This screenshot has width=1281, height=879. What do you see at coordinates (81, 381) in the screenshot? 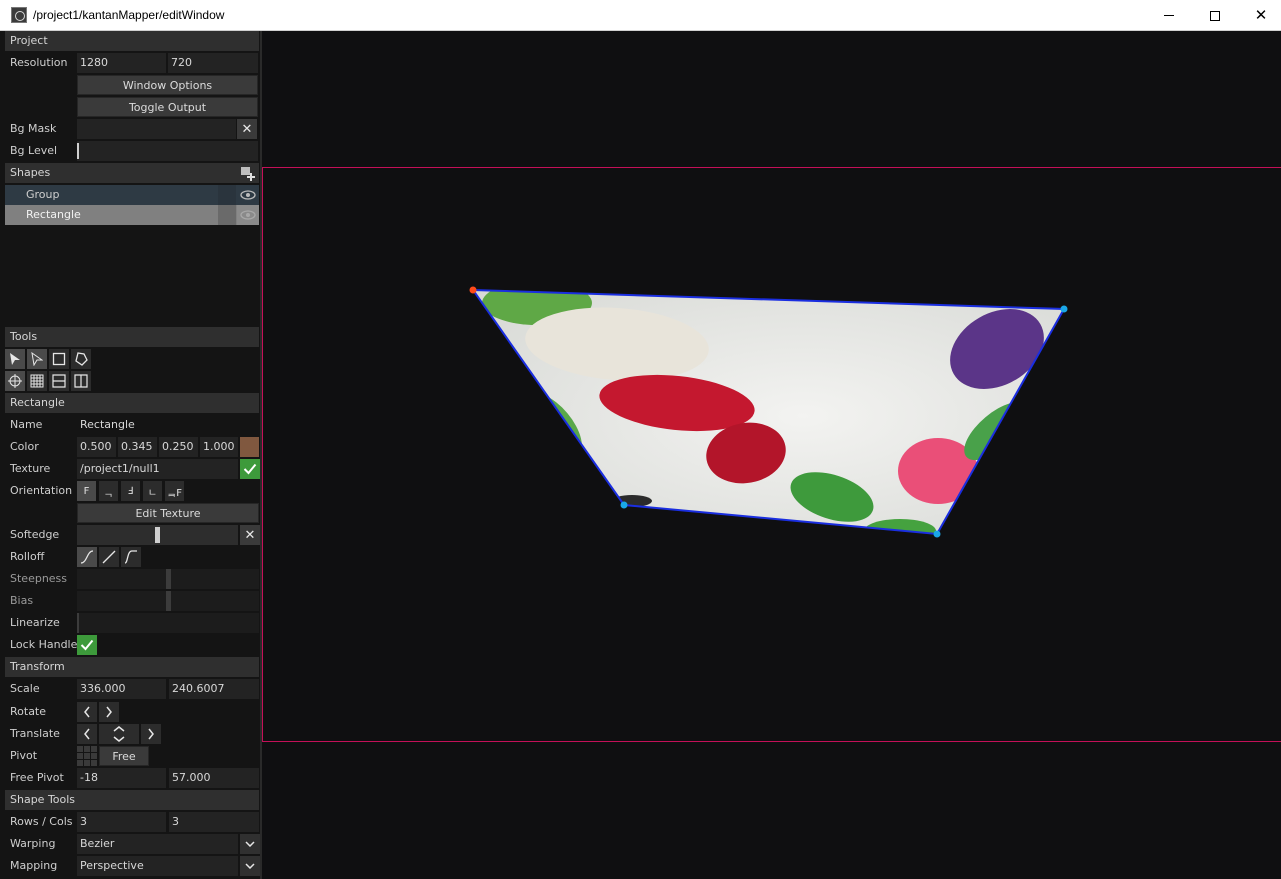
I see `vertical-split-icon` at bounding box center [81, 381].